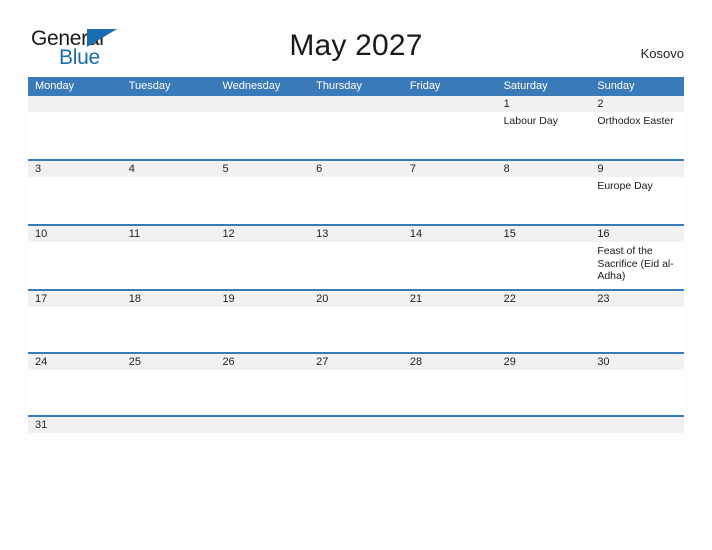  Describe the element at coordinates (637, 321) in the screenshot. I see `day-cell: 23` at that location.